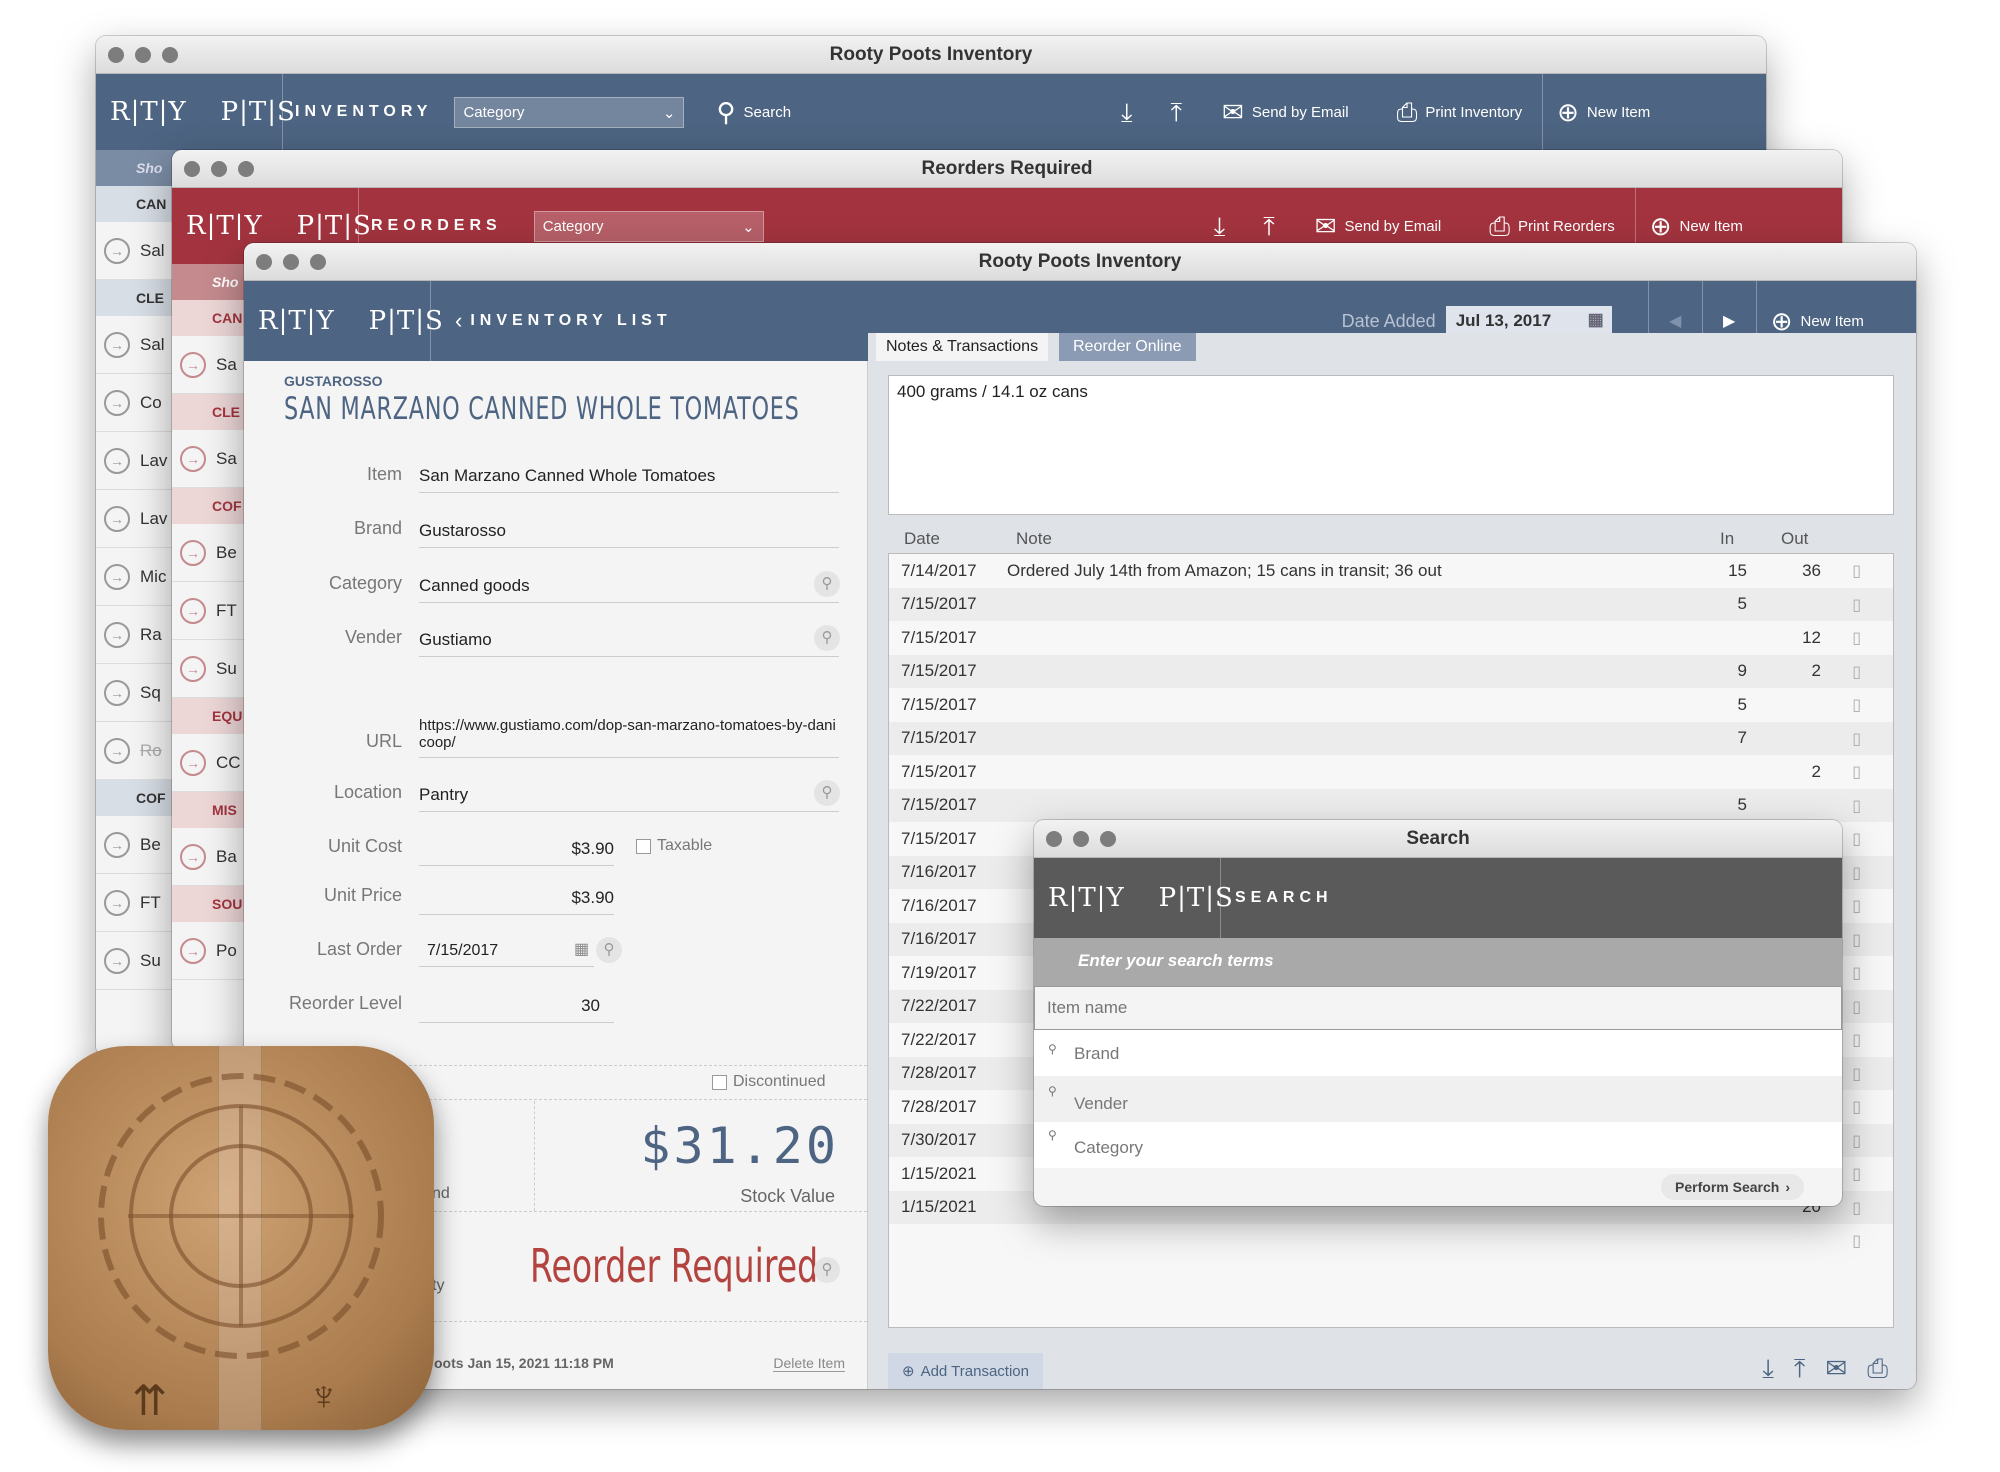 Image resolution: width=2000 pixels, height=1472 pixels. I want to click on last-order-lookup-icon: ⚲, so click(609, 950).